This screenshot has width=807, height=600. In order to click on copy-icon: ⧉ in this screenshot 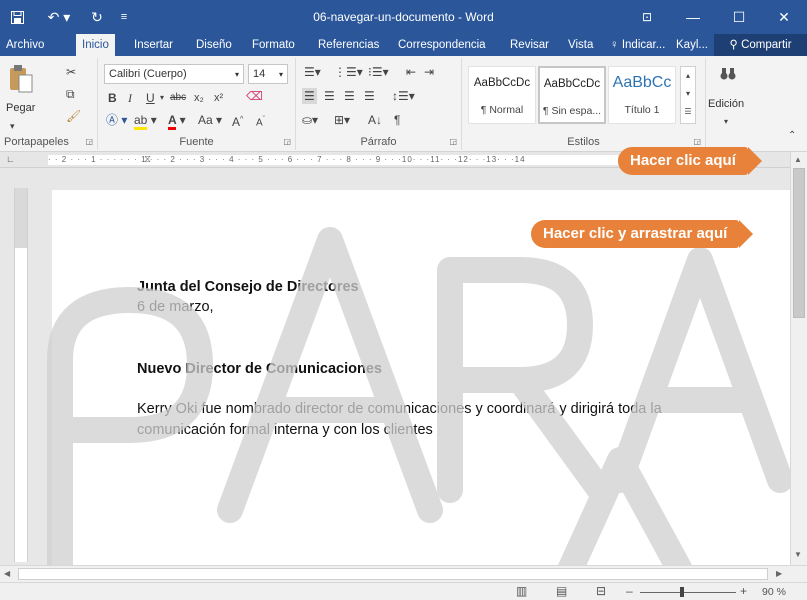, I will do `click(70, 94)`.